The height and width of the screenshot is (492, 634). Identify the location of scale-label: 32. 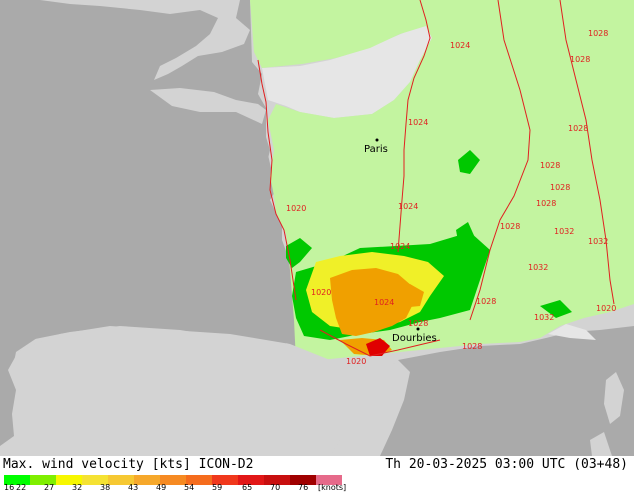
(77, 487).